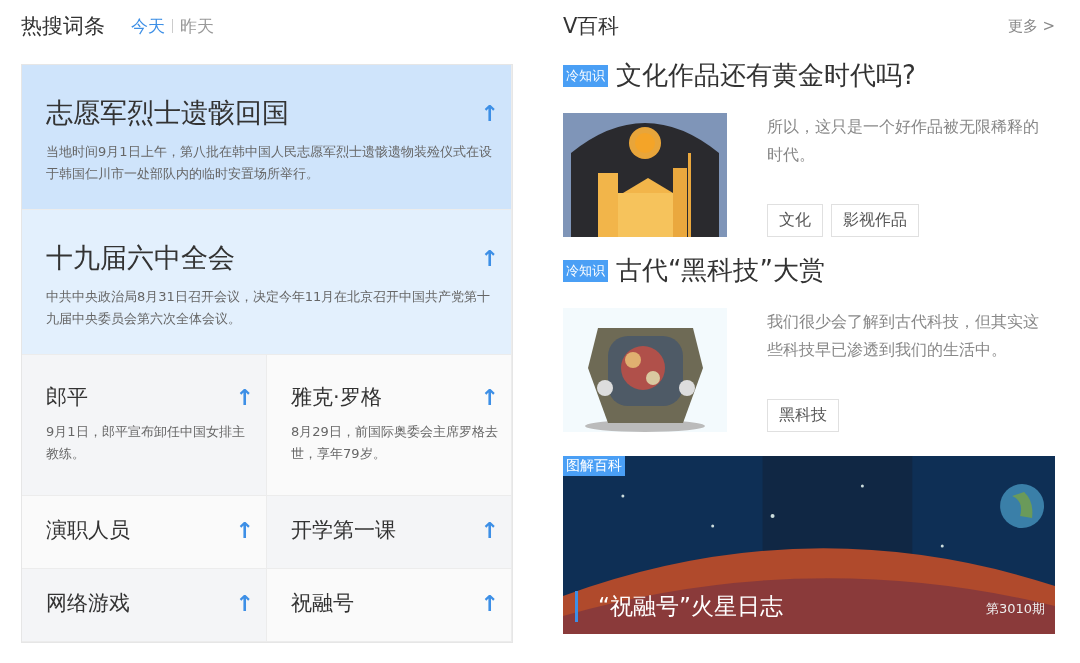 The image size is (1080, 663). I want to click on topic-tag: 黑科技, so click(803, 415).